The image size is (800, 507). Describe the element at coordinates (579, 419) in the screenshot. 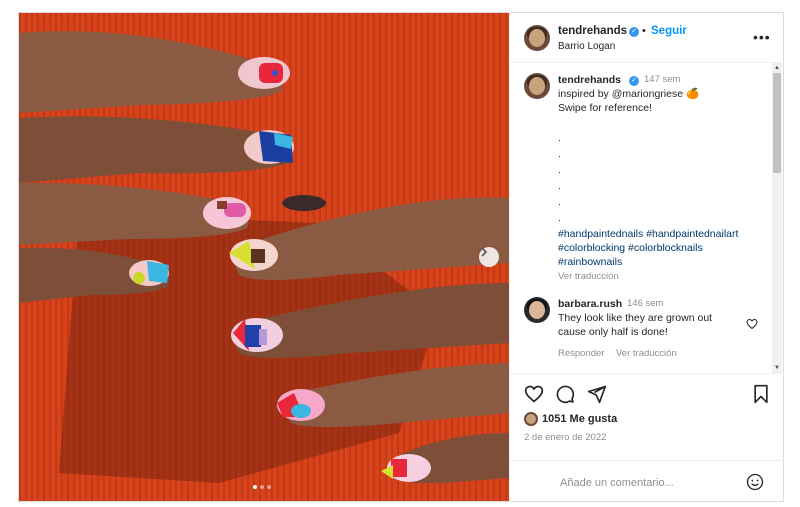

I see `likes-count: 1051 Me gusta` at that location.